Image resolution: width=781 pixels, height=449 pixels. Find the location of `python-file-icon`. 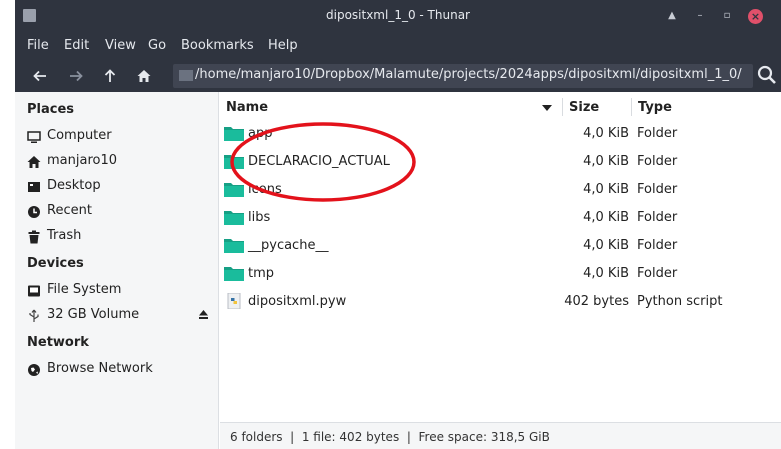

python-file-icon is located at coordinates (234, 301).